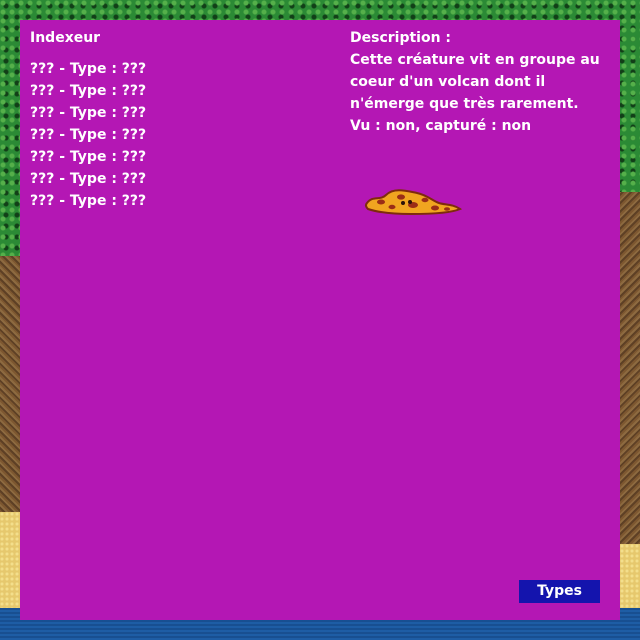 The image size is (640, 640). What do you see at coordinates (65, 38) in the screenshot?
I see `index-title: Indexeur` at bounding box center [65, 38].